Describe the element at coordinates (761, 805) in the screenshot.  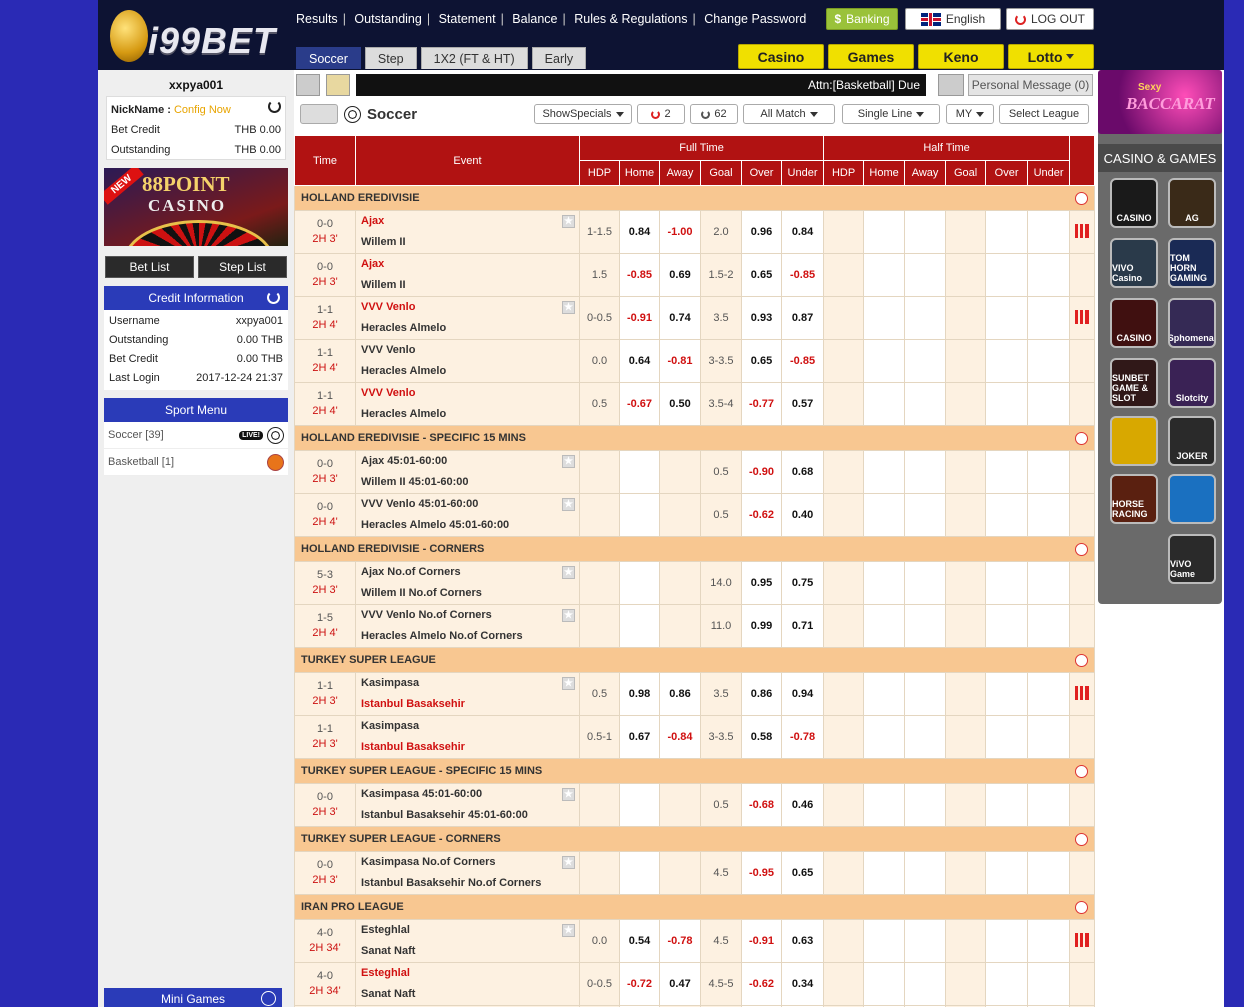
I see `ft-over-odds: -0.68` at that location.